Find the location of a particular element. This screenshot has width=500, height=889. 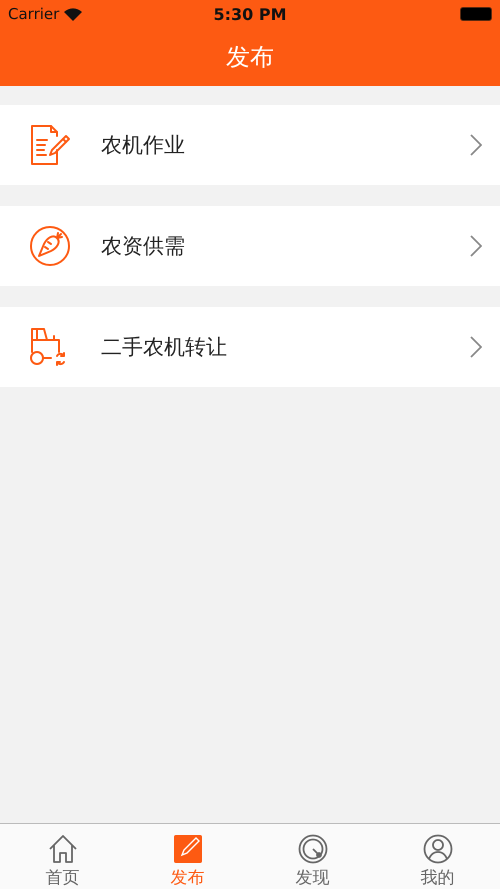

carrot-icon is located at coordinates (50, 246).